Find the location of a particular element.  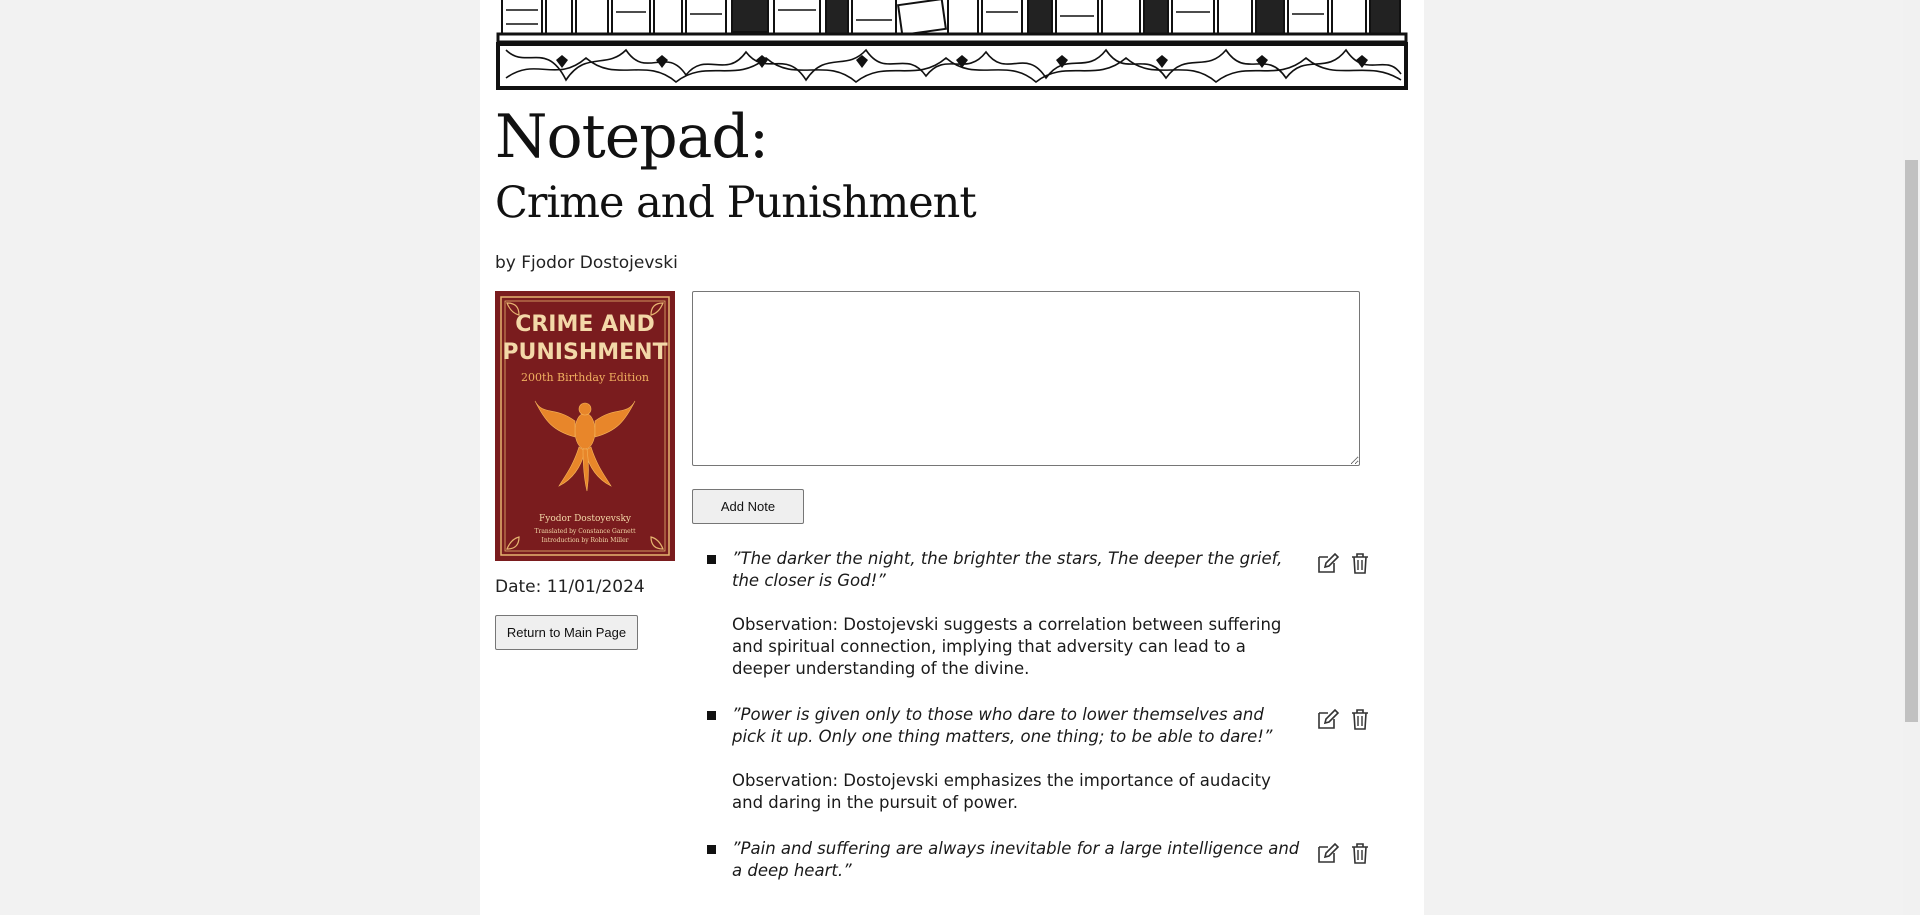

book-title: Crime and Punishment is located at coordinates (736, 203).